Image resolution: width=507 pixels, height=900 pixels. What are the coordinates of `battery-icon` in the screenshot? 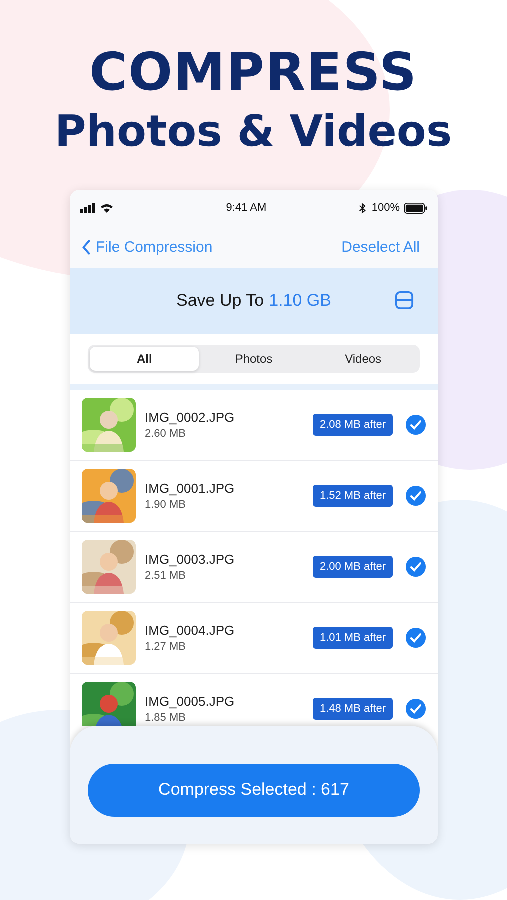 It's located at (416, 208).